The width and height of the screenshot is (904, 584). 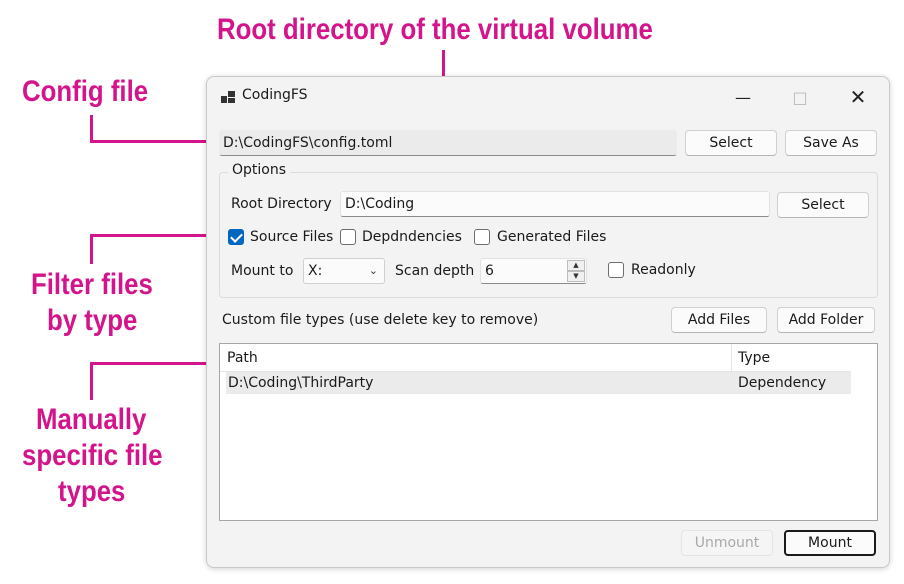 I want to click on annotation-manual-line-h, so click(x=153, y=363).